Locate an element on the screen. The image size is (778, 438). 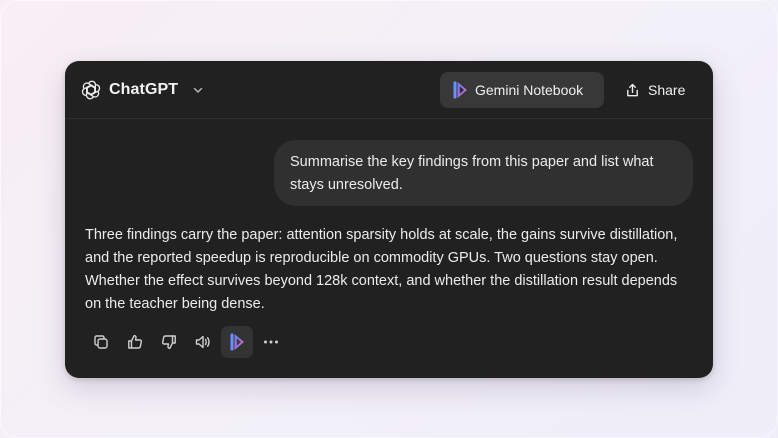
more-icon is located at coordinates (271, 342).